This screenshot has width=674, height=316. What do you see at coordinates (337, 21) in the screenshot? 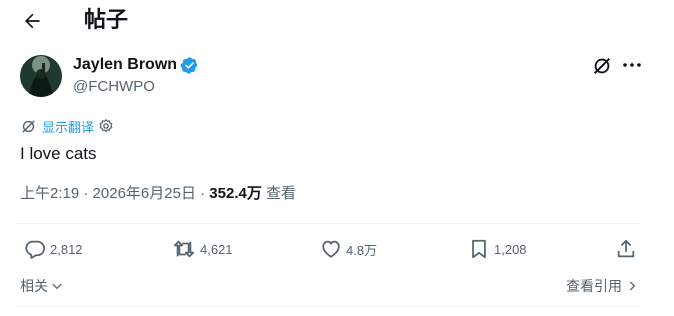
I see `top-header: 帖子` at bounding box center [337, 21].